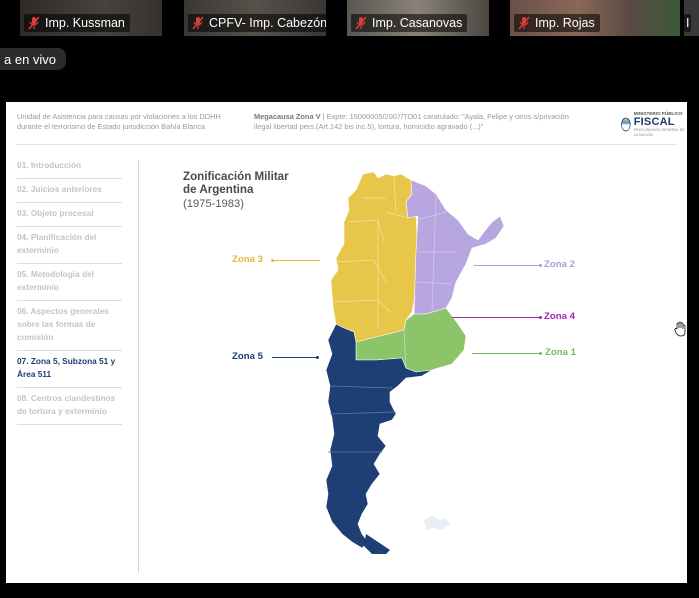  What do you see at coordinates (540, 265) in the screenshot?
I see `zone-2-dot` at bounding box center [540, 265].